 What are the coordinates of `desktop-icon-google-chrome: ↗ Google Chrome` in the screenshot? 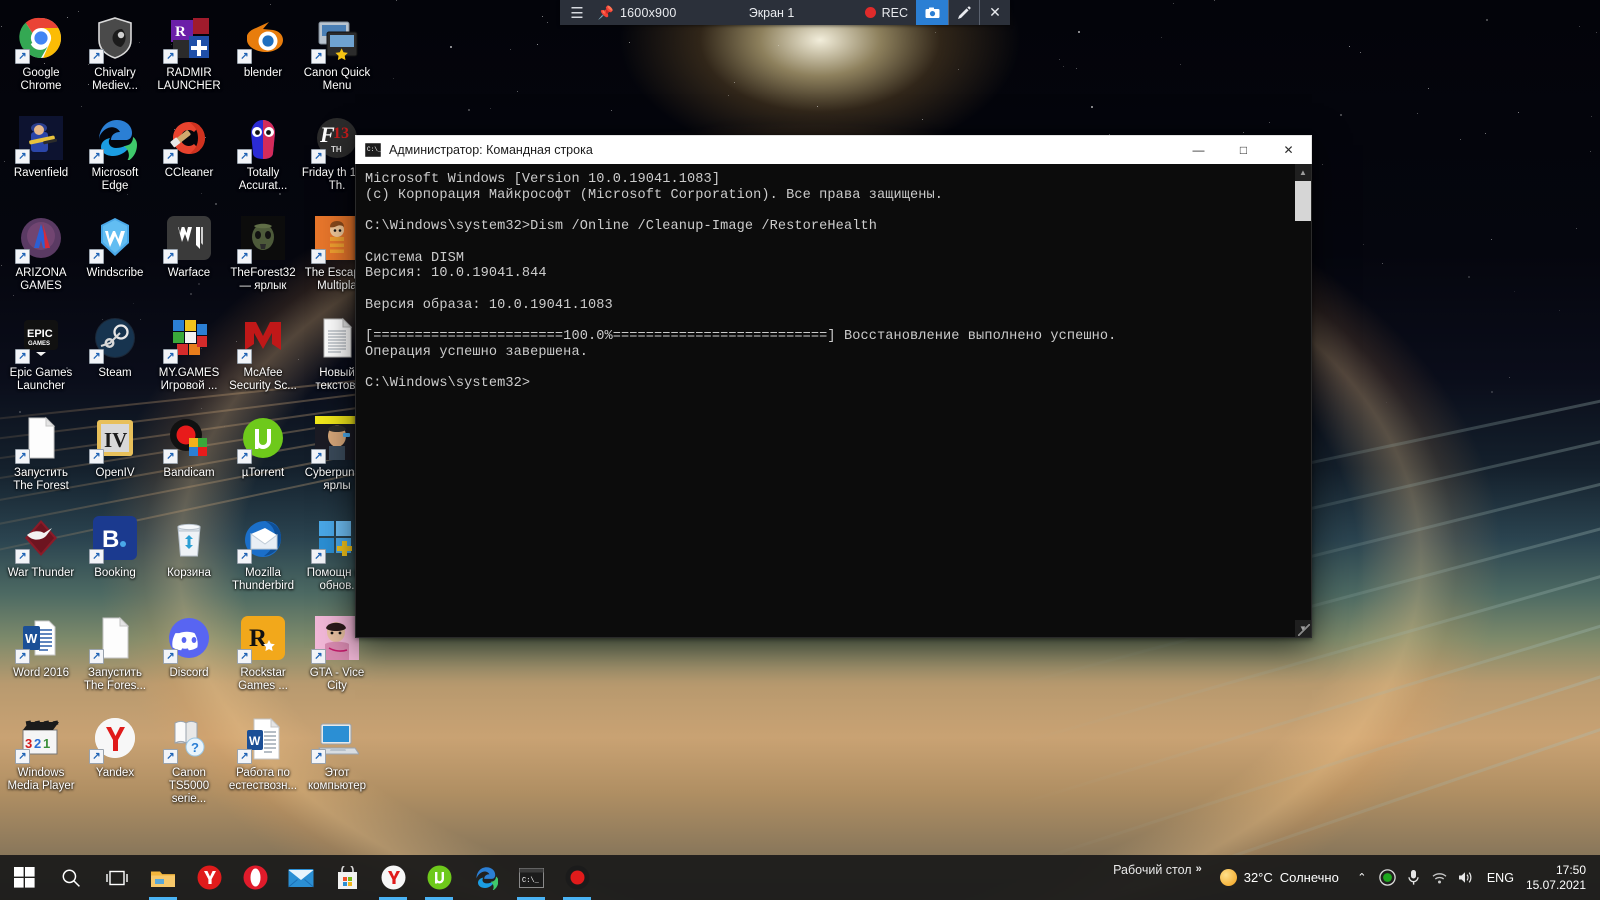 It's located at (41, 58).